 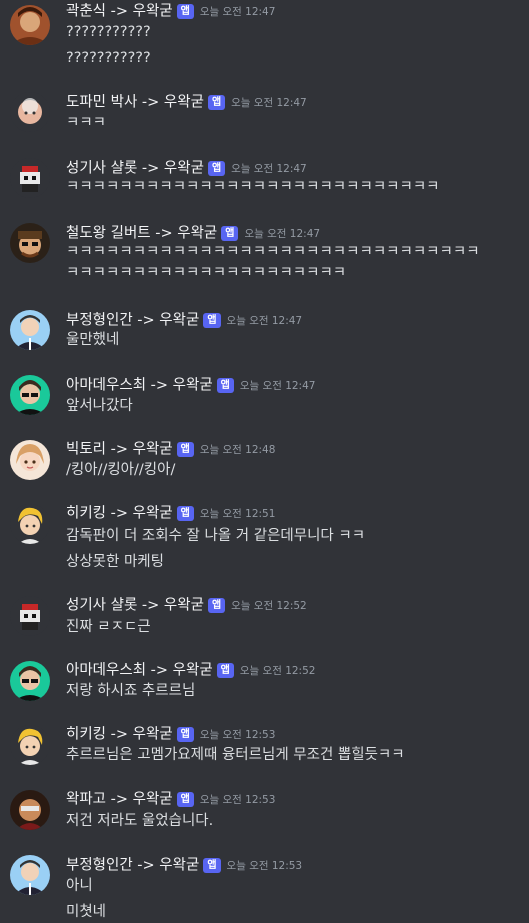 What do you see at coordinates (99, 406) in the screenshot?
I see `message-text: 앞서나갔다` at bounding box center [99, 406].